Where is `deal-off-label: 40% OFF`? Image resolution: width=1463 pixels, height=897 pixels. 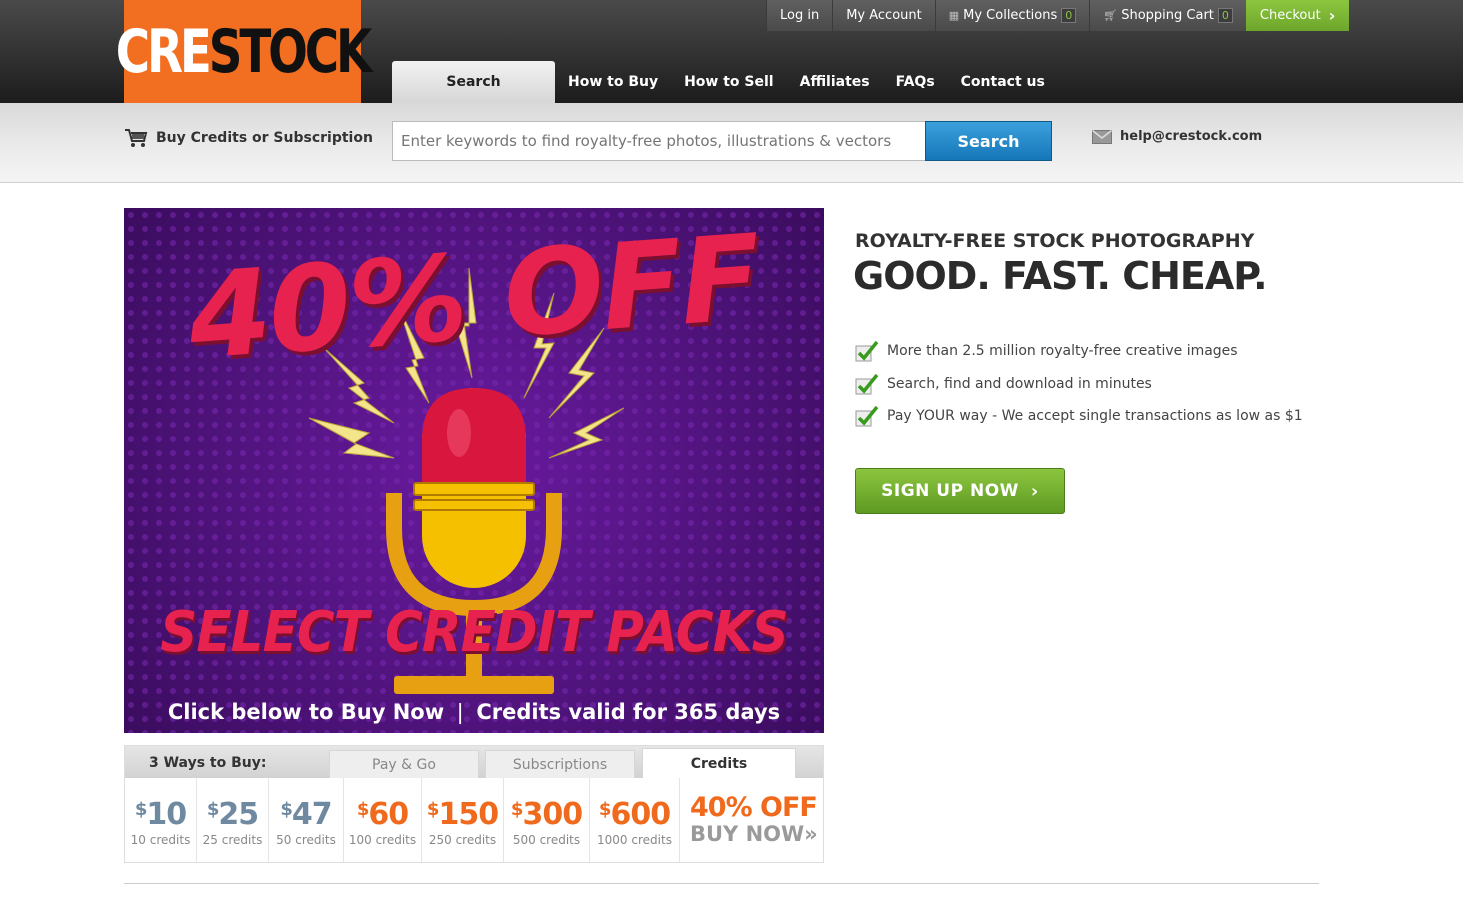
deal-off-label: 40% OFF is located at coordinates (754, 807).